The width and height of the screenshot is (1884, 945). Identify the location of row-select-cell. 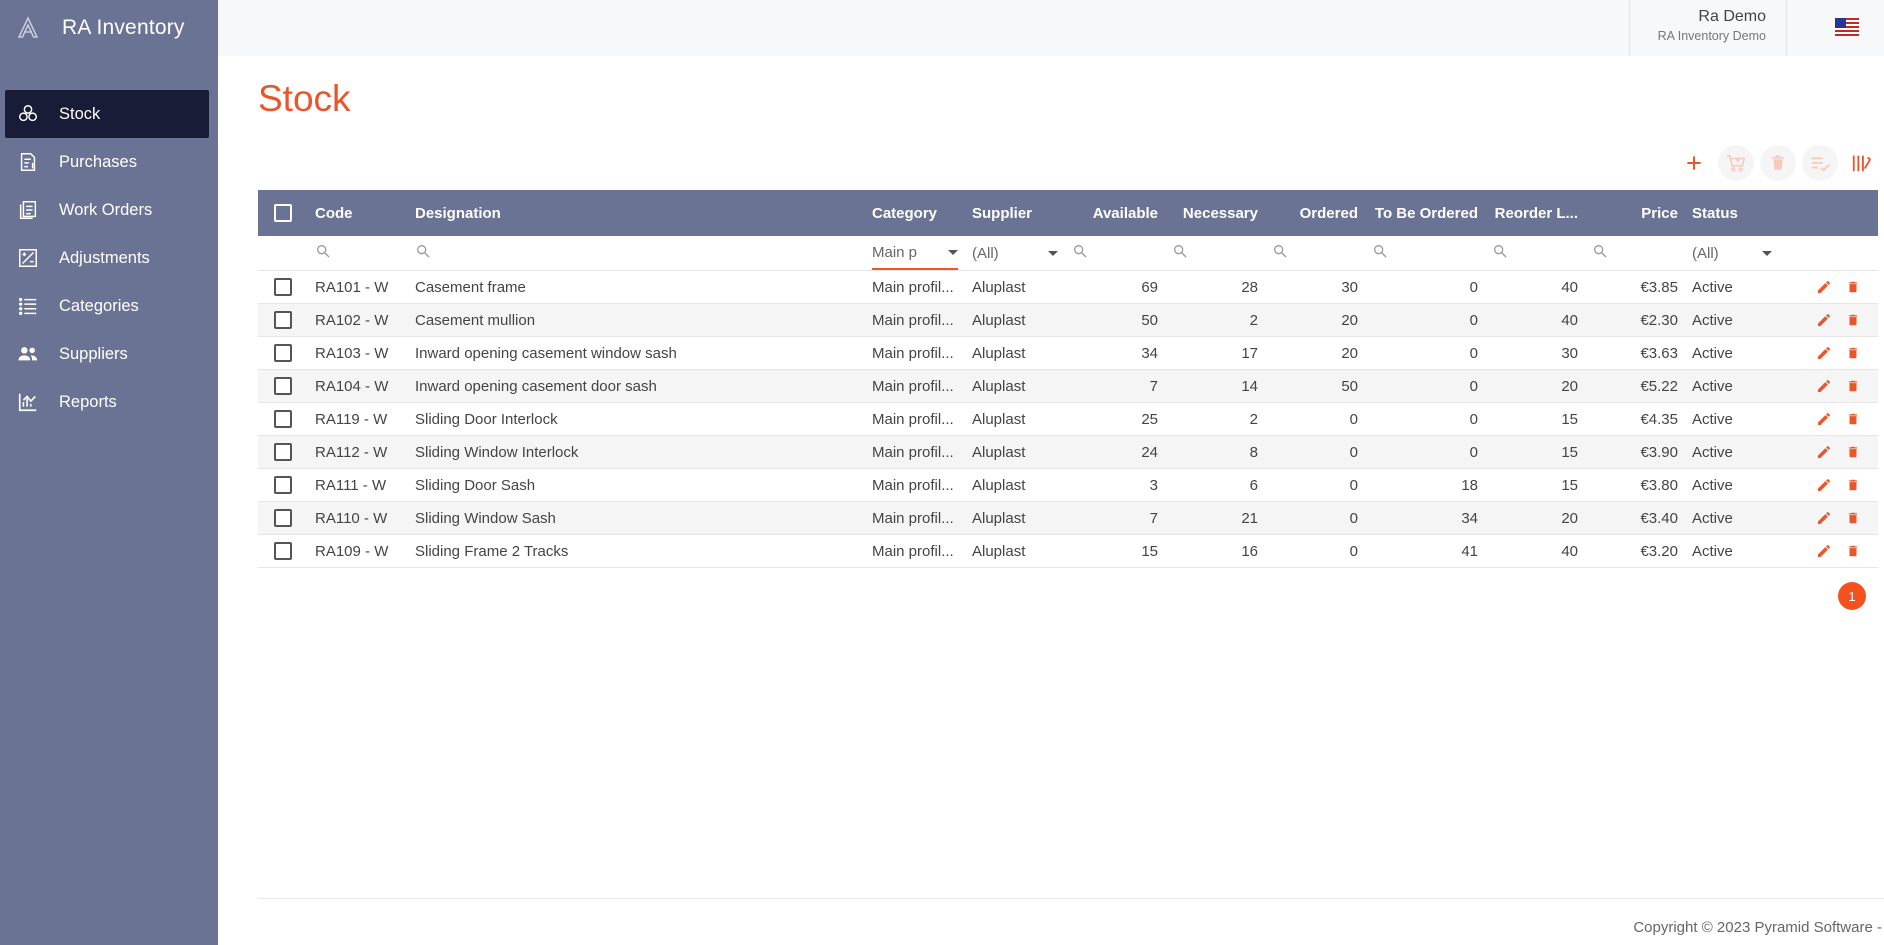
(283, 419).